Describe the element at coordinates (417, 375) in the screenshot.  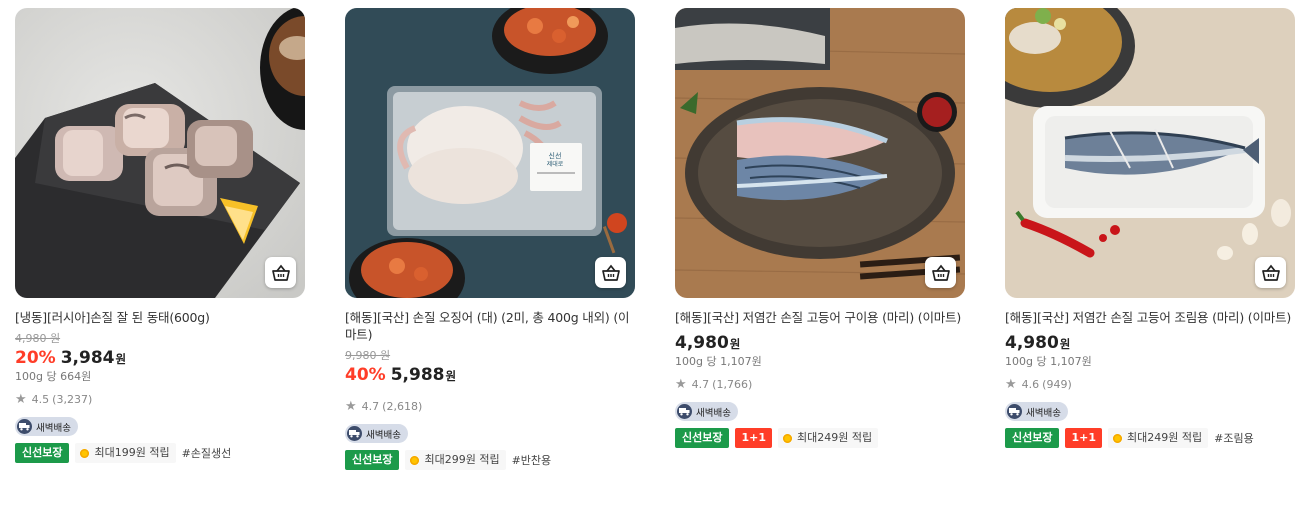
I see `sale-price: 5,988` at that location.